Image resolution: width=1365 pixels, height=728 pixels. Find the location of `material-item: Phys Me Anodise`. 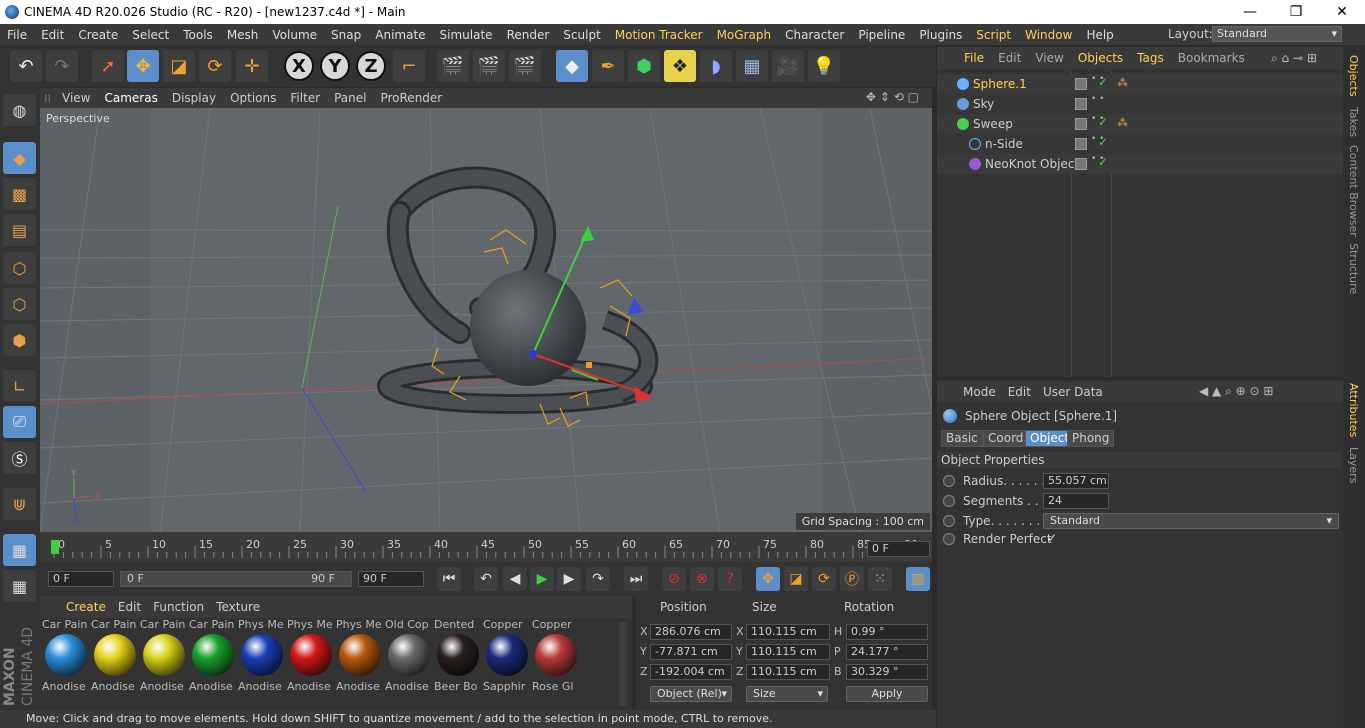

material-item: Phys Me Anodise is located at coordinates (262, 657).